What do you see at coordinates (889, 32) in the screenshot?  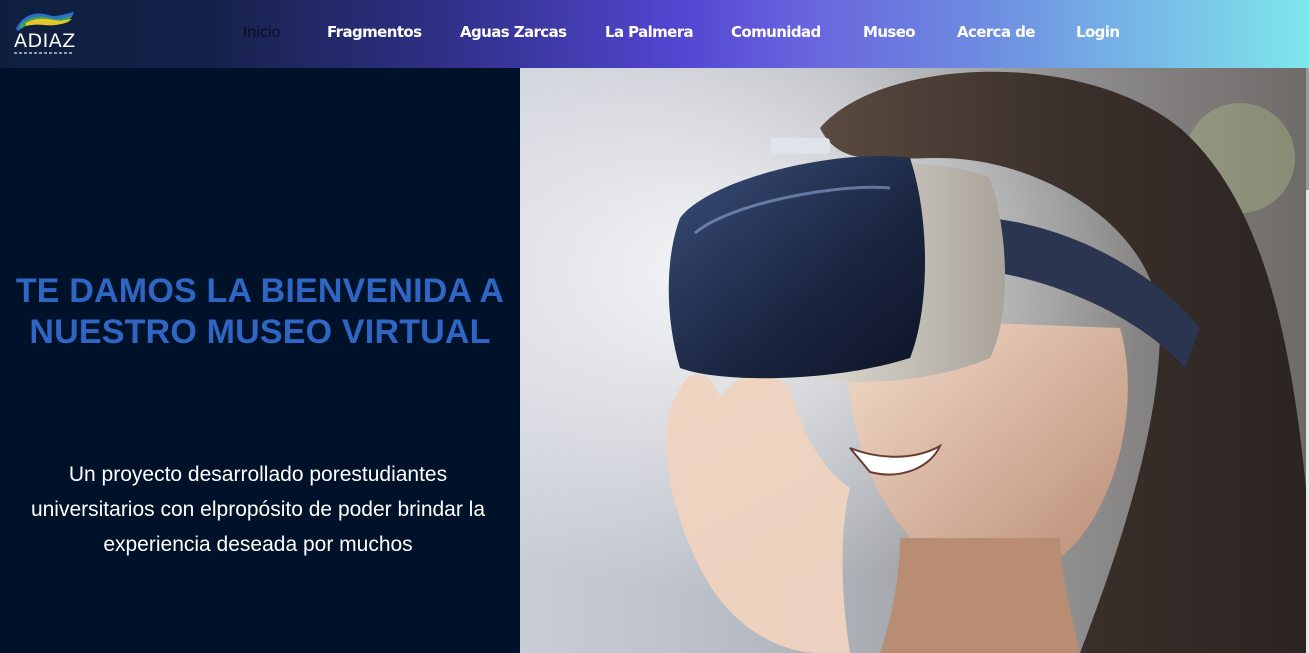 I see `nav-item-museo: Museo` at bounding box center [889, 32].